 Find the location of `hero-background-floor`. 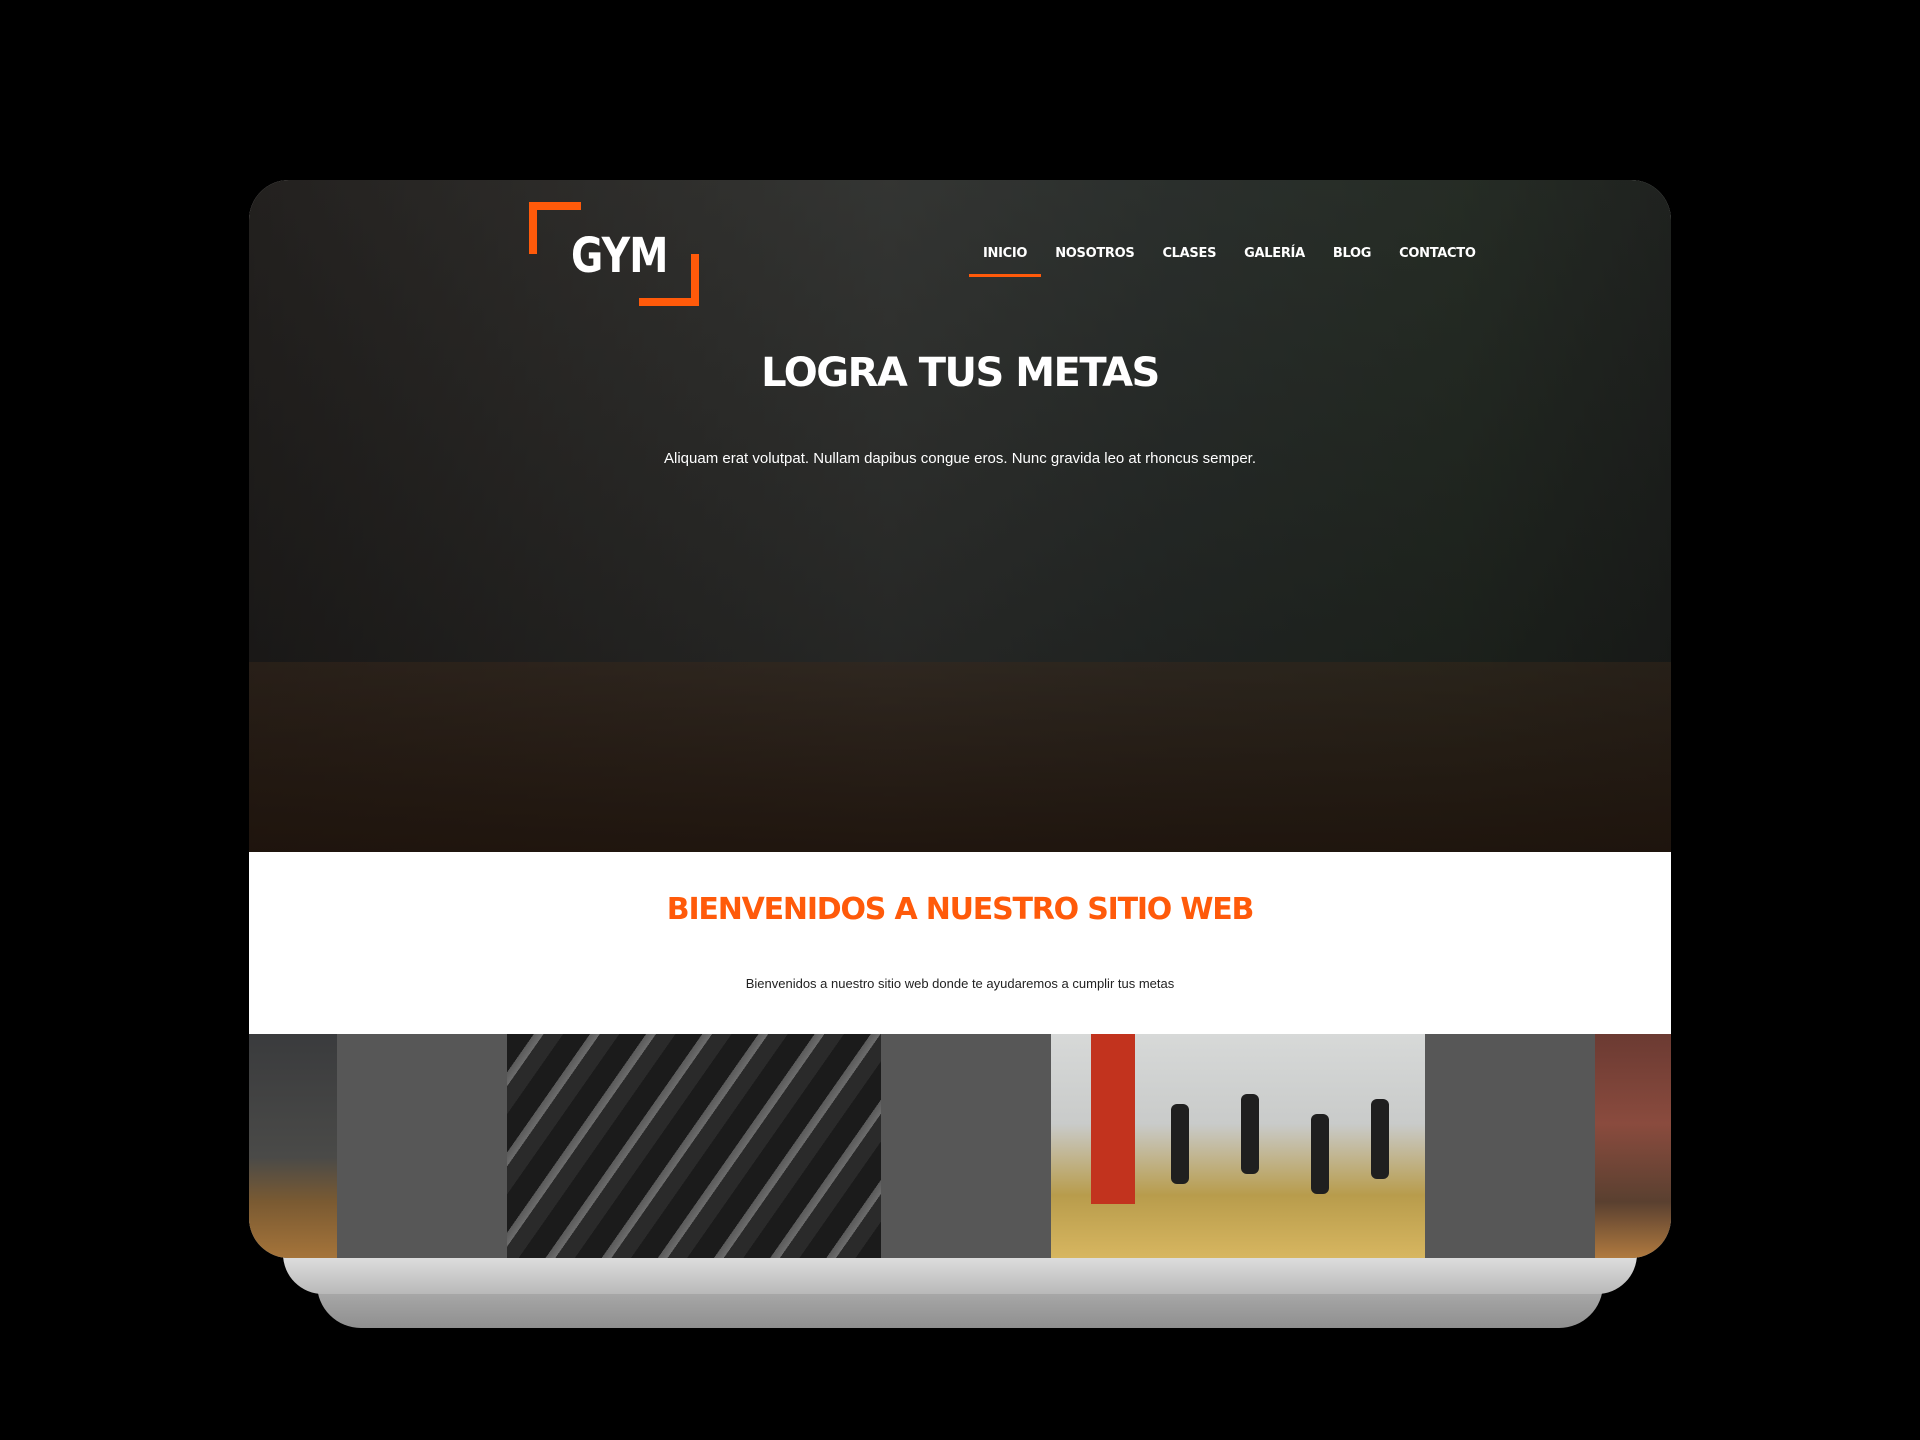

hero-background-floor is located at coordinates (960, 757).